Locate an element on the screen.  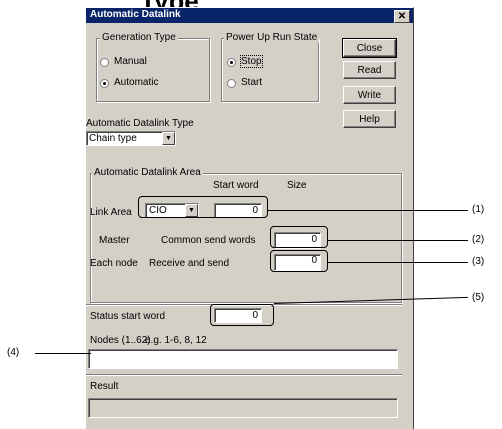
result-label: Result is located at coordinates (104, 386).